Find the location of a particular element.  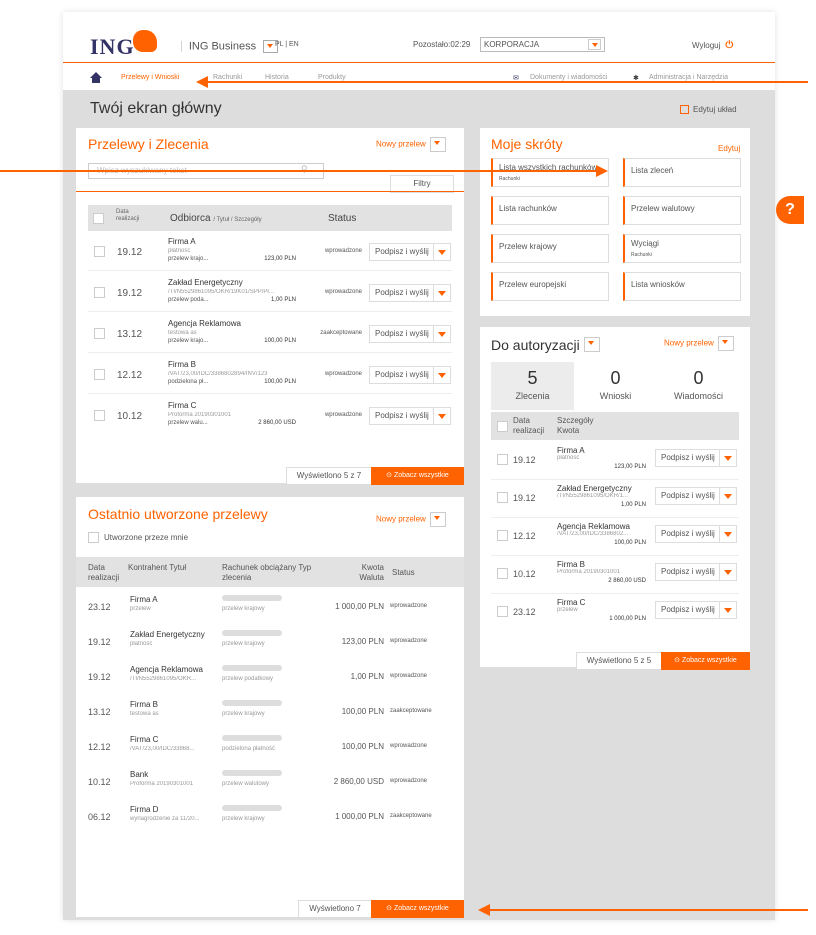

row-order-type: przelew krajowy is located at coordinates (243, 609).